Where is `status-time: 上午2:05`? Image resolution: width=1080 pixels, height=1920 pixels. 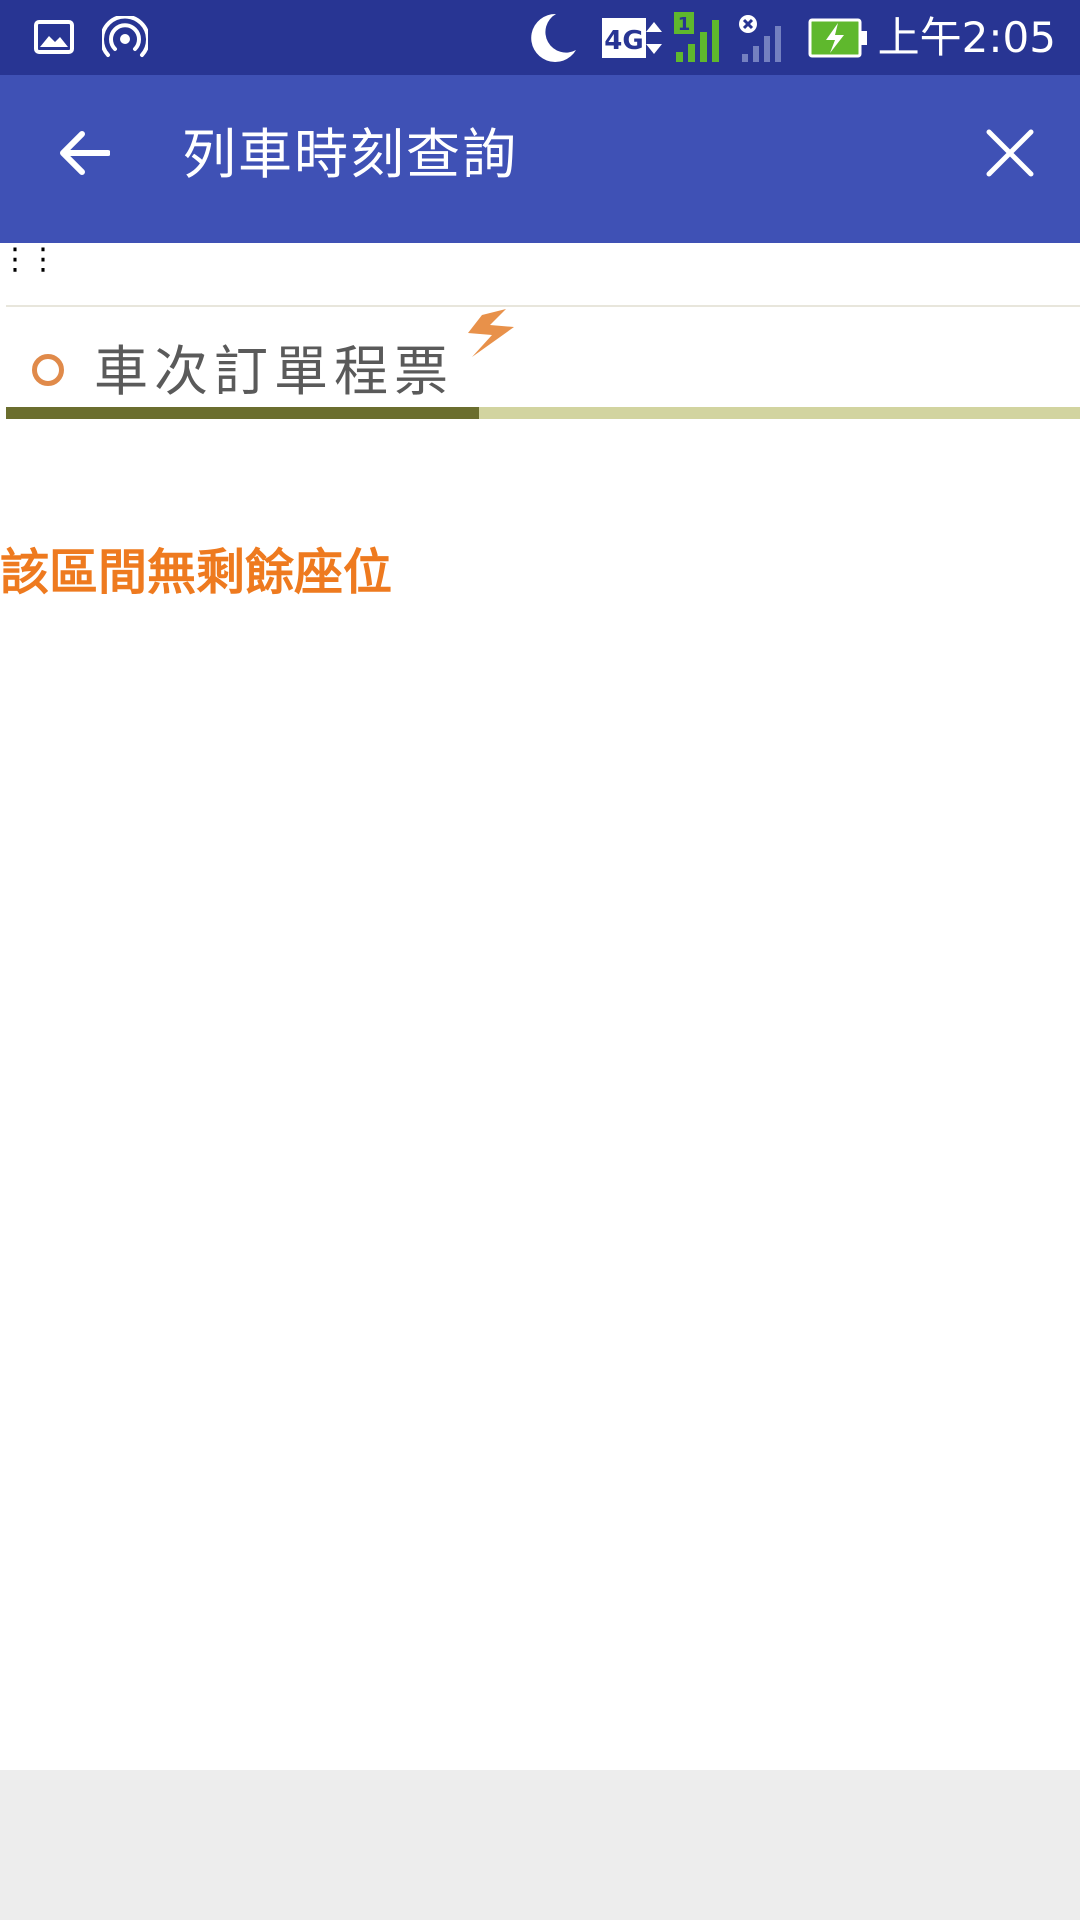
status-time: 上午2:05 is located at coordinates (966, 37).